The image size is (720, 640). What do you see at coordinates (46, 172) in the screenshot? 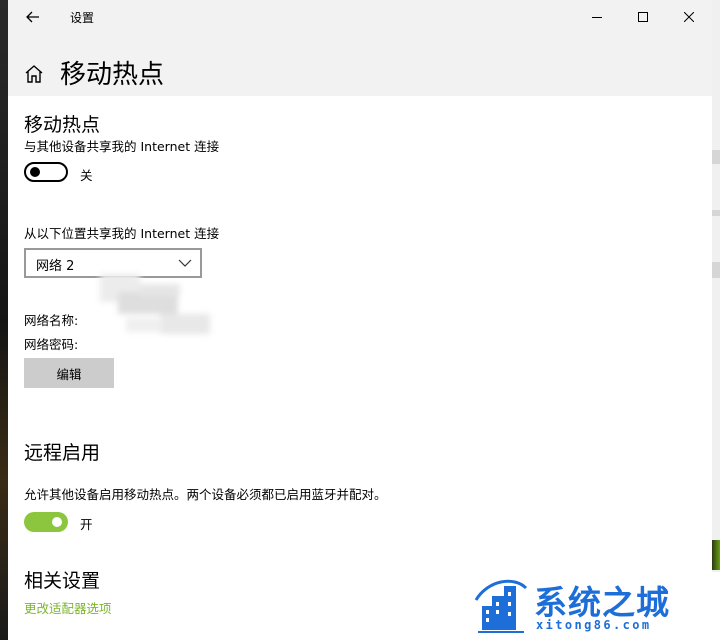
I see `hotspot-toggle` at bounding box center [46, 172].